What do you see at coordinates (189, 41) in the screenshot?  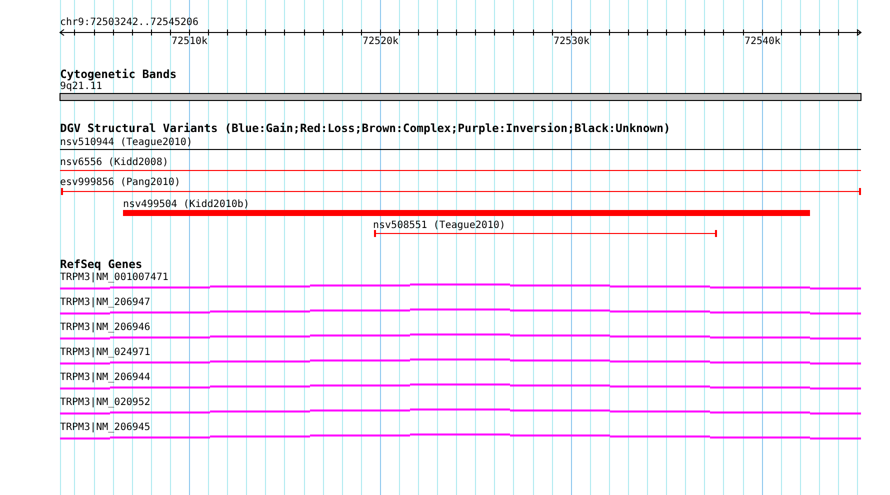 I see `tick-label: 72510k` at bounding box center [189, 41].